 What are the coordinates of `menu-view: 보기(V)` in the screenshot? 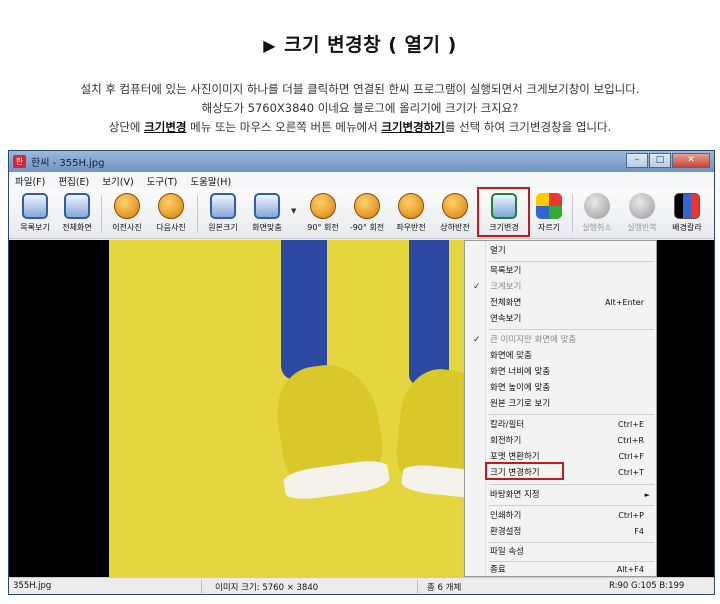 It's located at (117, 181).